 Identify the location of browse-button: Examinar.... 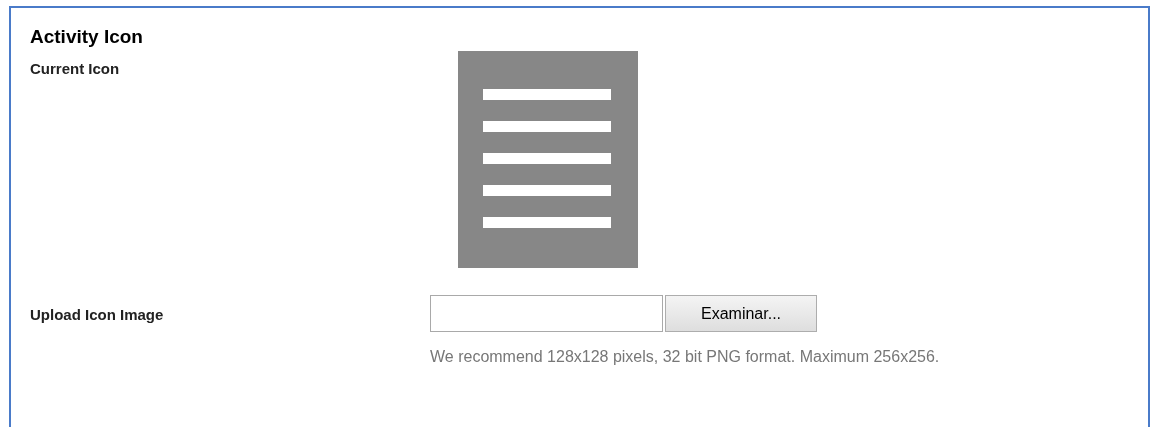
(741, 313).